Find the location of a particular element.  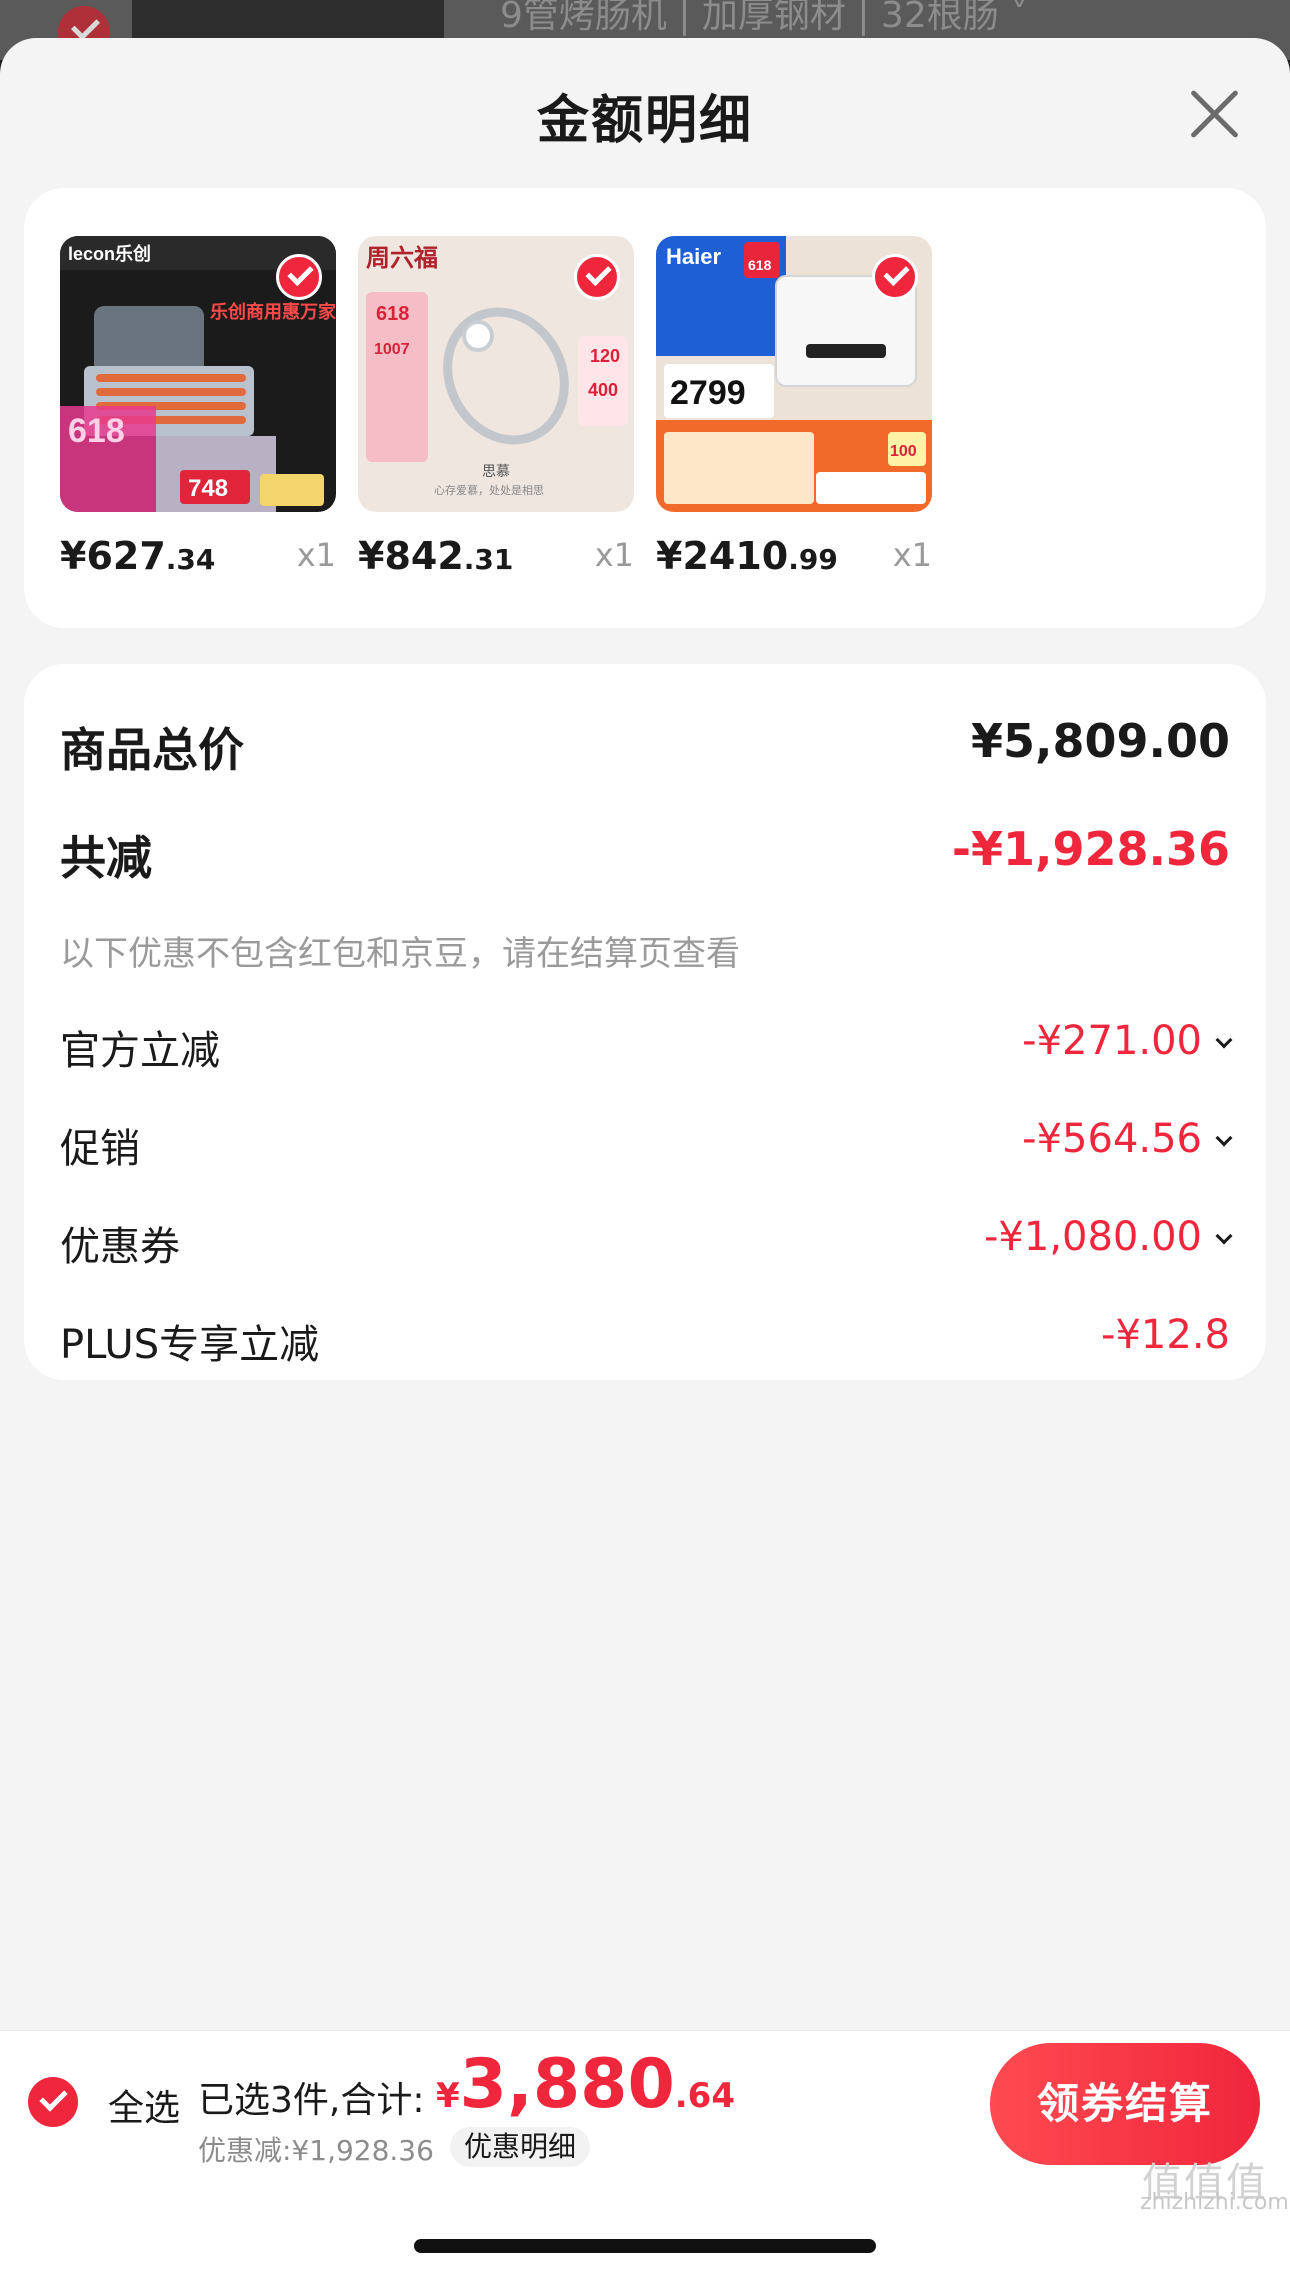

close-icon is located at coordinates (1214, 114).